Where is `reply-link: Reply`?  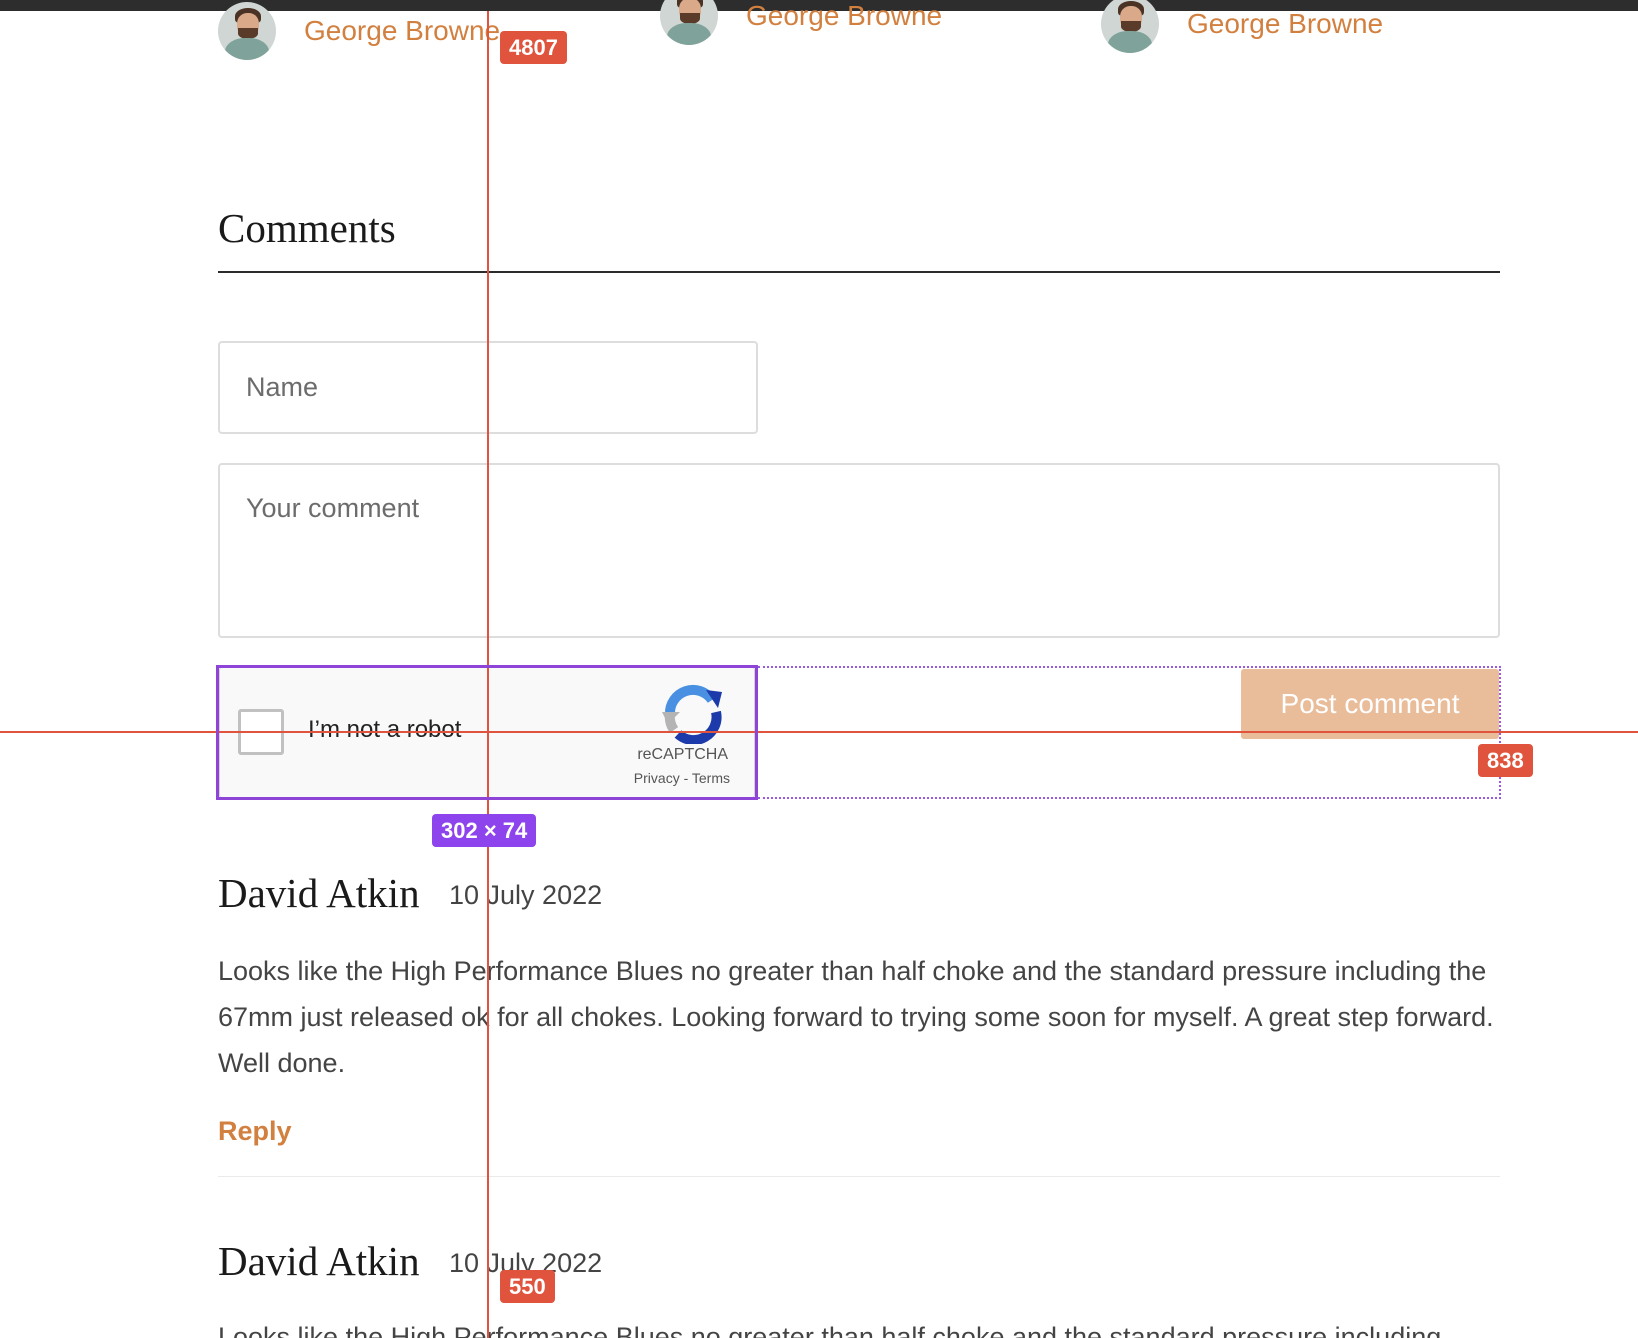 reply-link: Reply is located at coordinates (255, 1131).